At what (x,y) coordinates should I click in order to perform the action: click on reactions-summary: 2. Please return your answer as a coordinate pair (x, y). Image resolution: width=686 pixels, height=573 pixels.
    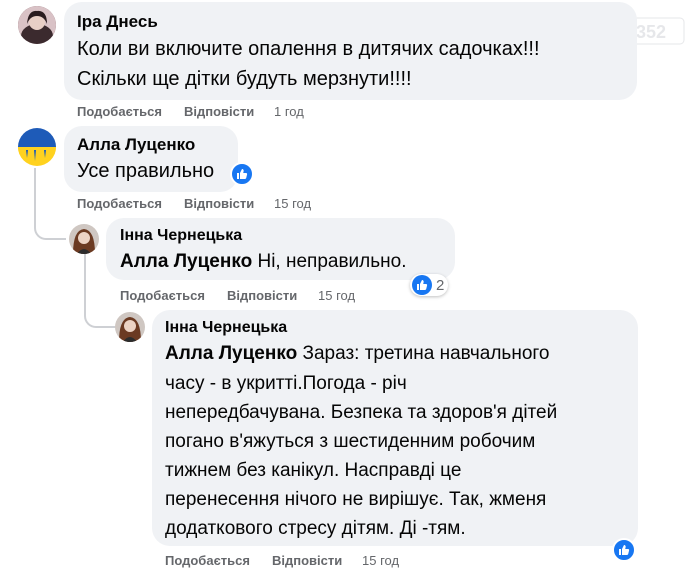
    Looking at the image, I should click on (429, 285).